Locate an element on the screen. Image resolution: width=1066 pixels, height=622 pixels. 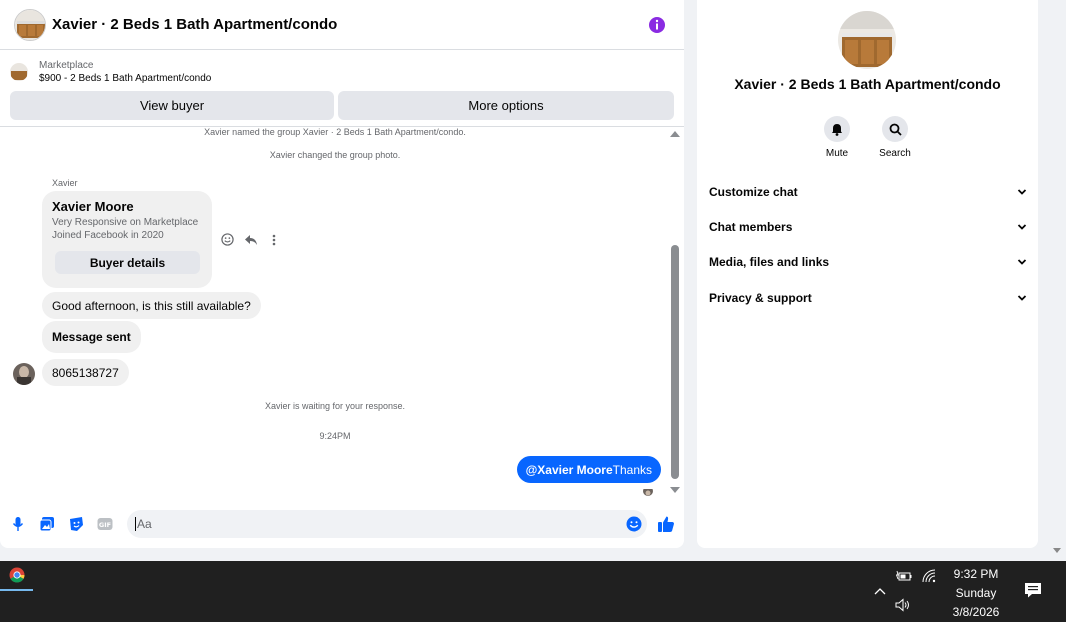
avatar is located at coordinates (24, 374).